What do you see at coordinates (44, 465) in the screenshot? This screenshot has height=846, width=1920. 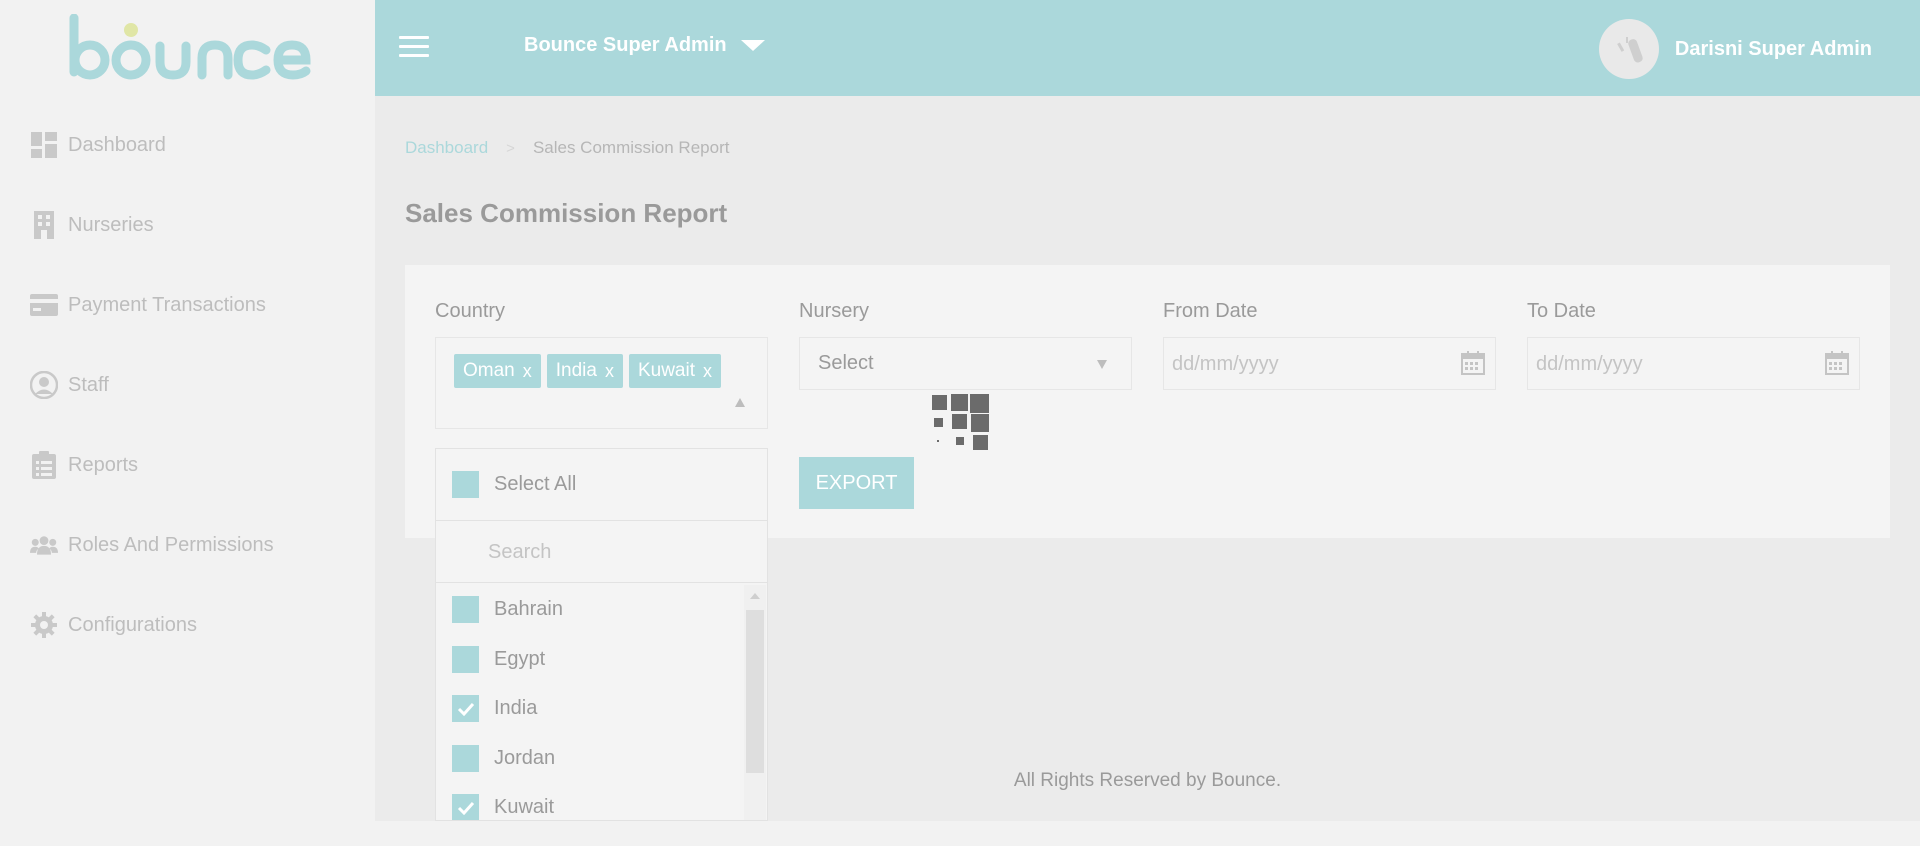 I see `clipboard-icon` at bounding box center [44, 465].